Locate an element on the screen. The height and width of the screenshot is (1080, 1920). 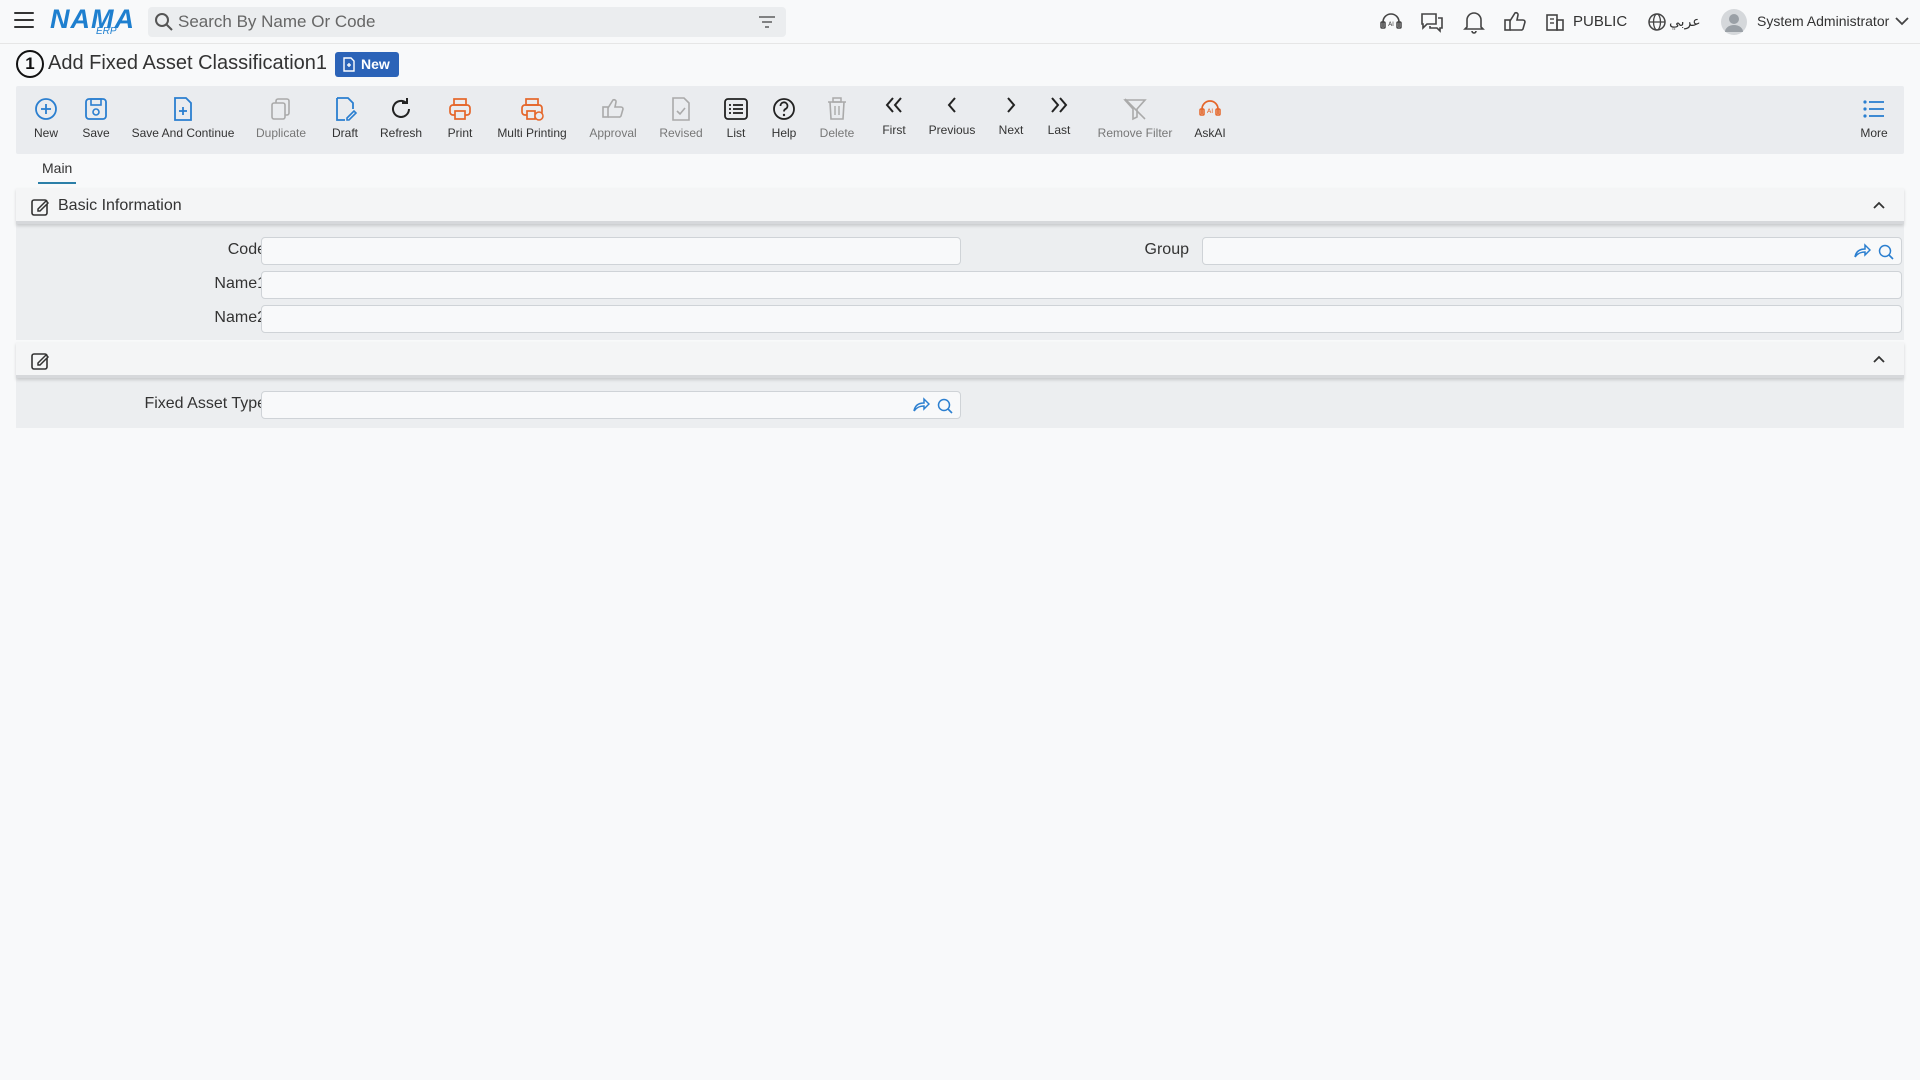
trash-icon is located at coordinates (837, 108).